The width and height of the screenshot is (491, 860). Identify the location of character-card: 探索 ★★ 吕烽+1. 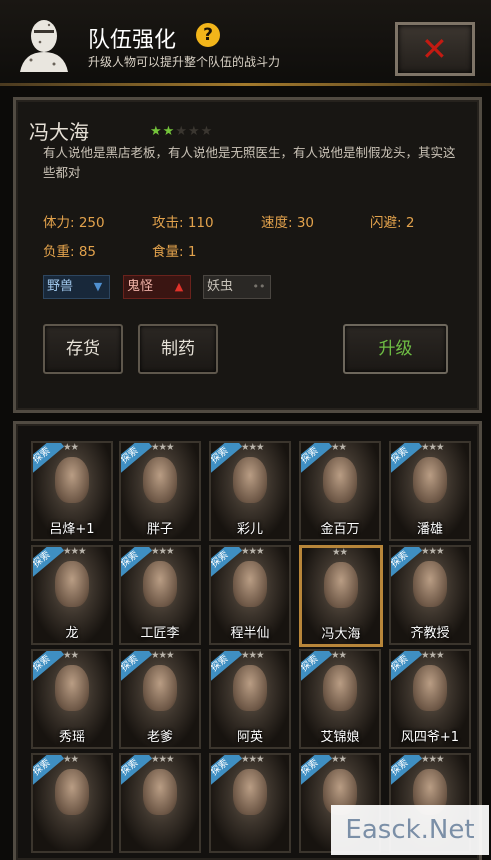
(72, 491).